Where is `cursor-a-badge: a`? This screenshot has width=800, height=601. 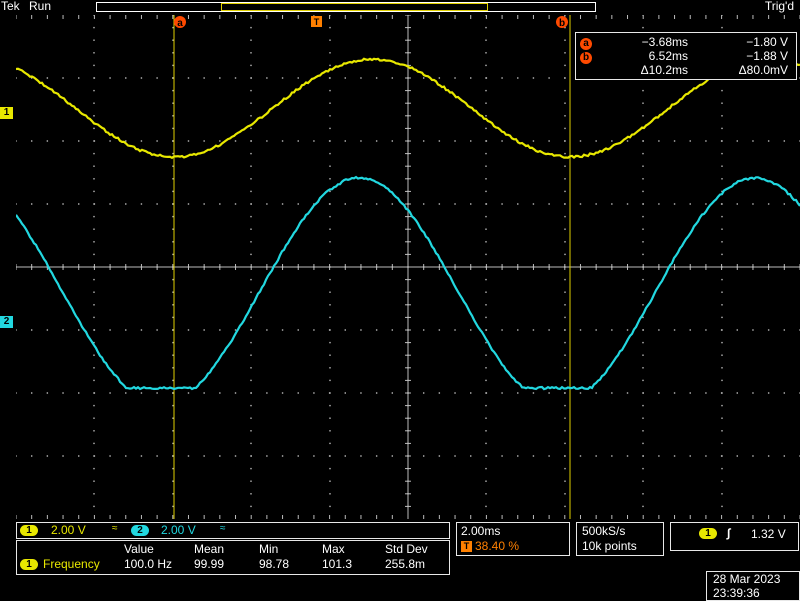
cursor-a-badge: a is located at coordinates (180, 22).